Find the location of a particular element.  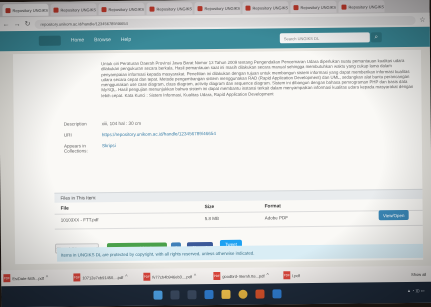

search-icon: ⌕ is located at coordinates (376, 37).